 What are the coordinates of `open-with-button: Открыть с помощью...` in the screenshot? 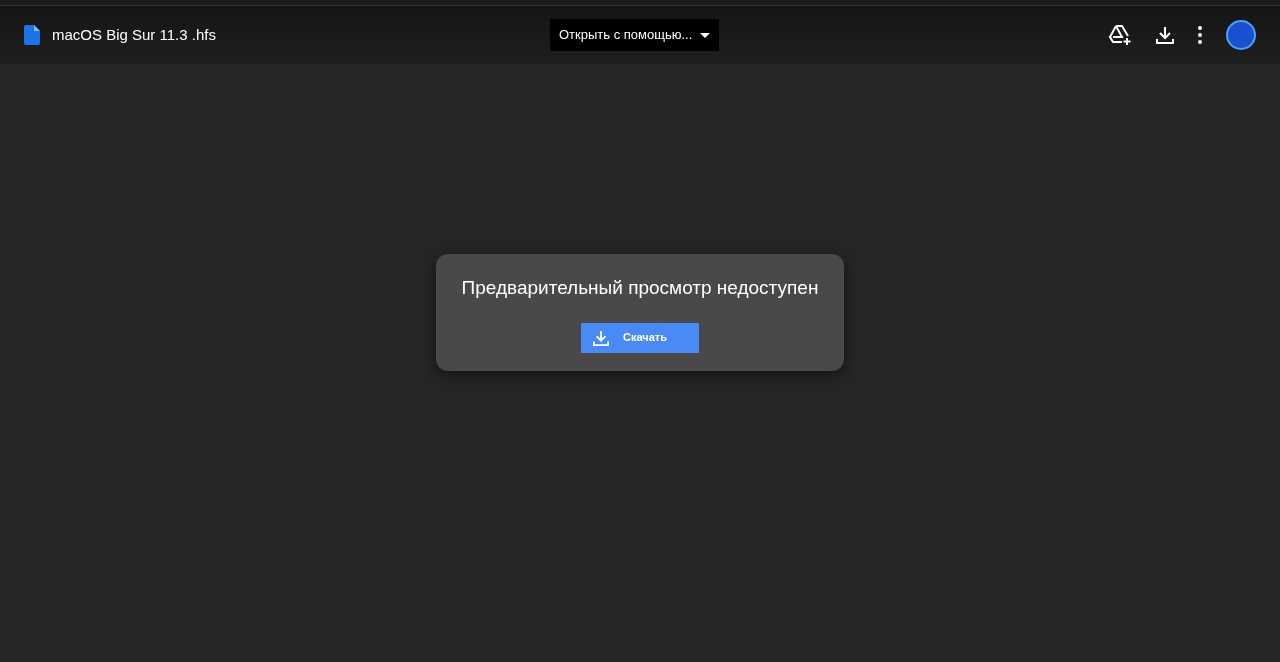 It's located at (635, 35).